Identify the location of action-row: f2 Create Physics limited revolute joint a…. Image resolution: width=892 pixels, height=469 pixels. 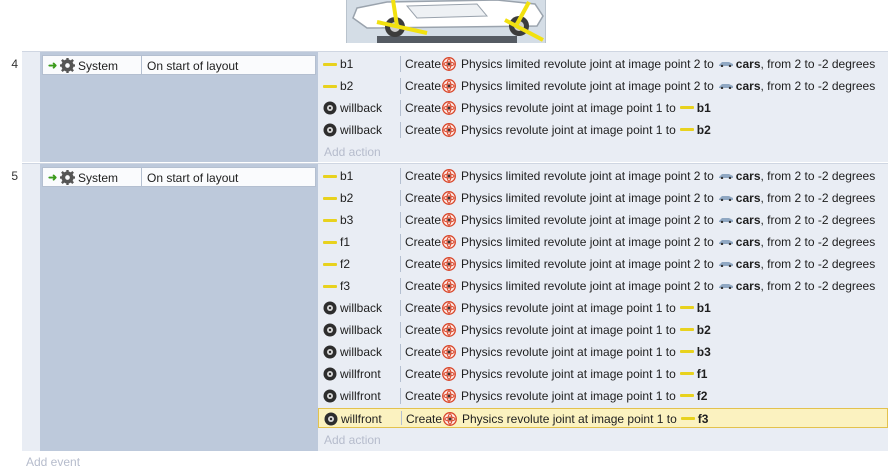
(603, 264).